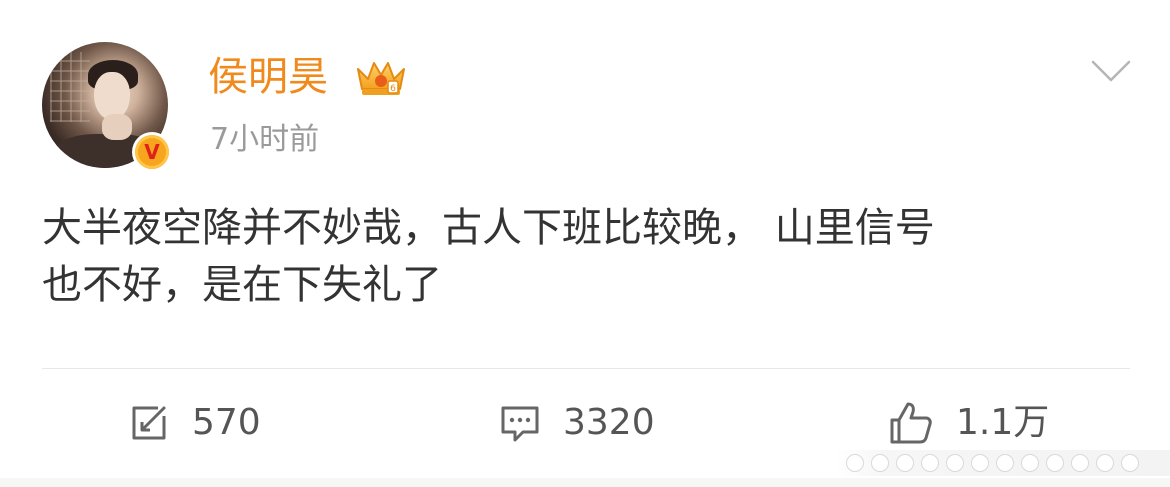  I want to click on like-button: 1.1万, so click(968, 423).